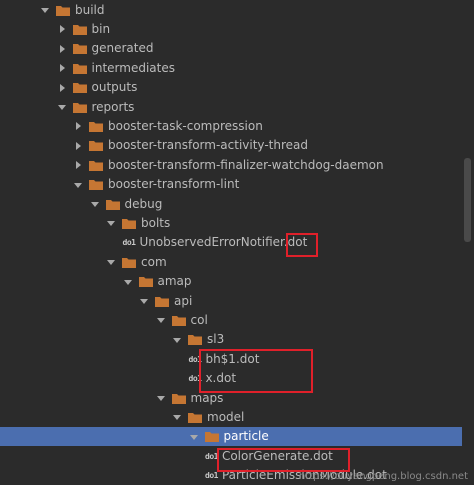 The width and height of the screenshot is (474, 485). Describe the element at coordinates (231, 398) in the screenshot. I see `tree-folder-row: maps` at that location.